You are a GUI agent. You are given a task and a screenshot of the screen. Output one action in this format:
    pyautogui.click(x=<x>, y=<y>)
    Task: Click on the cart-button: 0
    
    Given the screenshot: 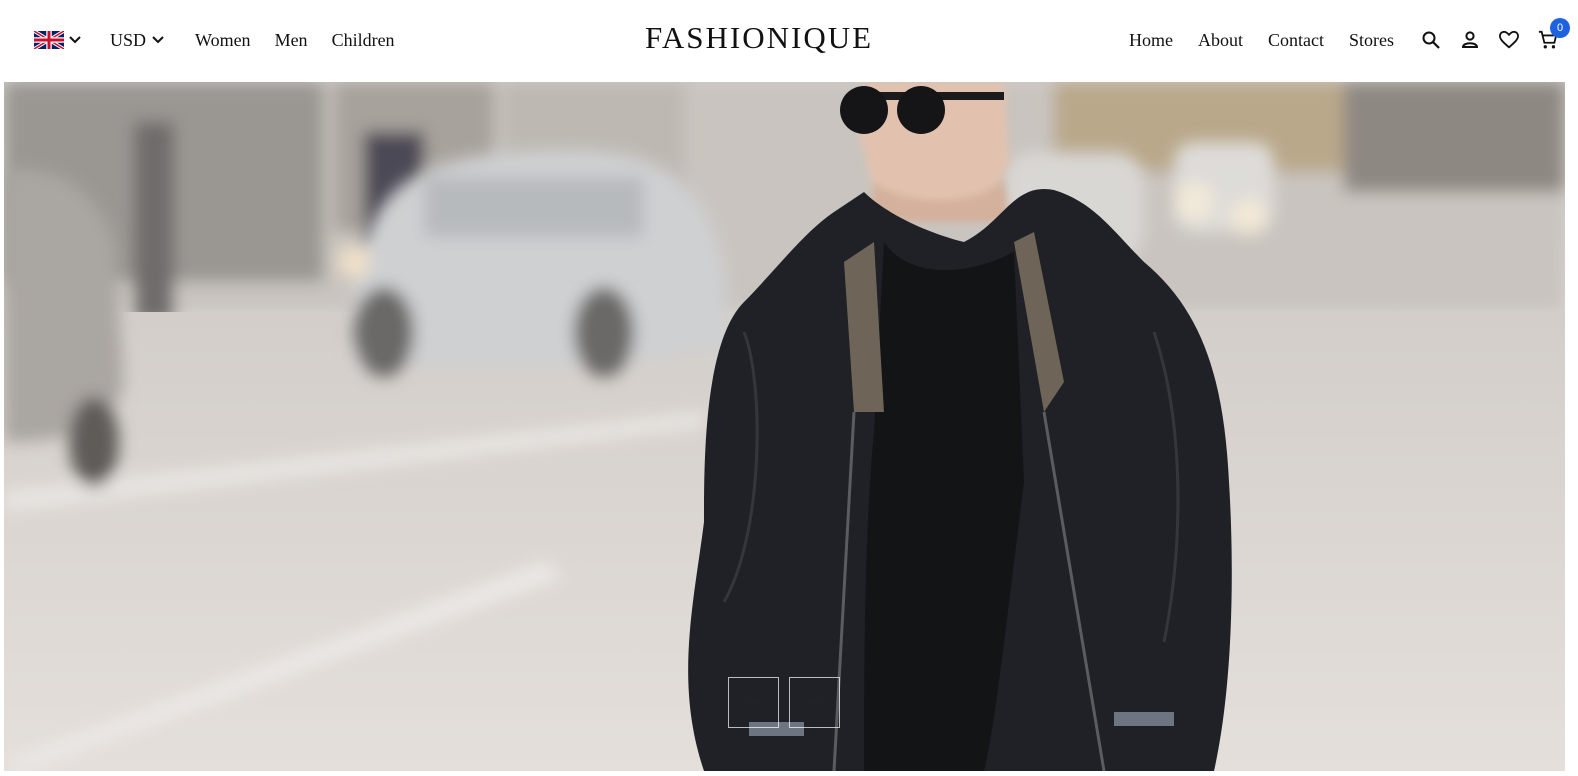 What is the action you would take?
    pyautogui.click(x=1554, y=34)
    